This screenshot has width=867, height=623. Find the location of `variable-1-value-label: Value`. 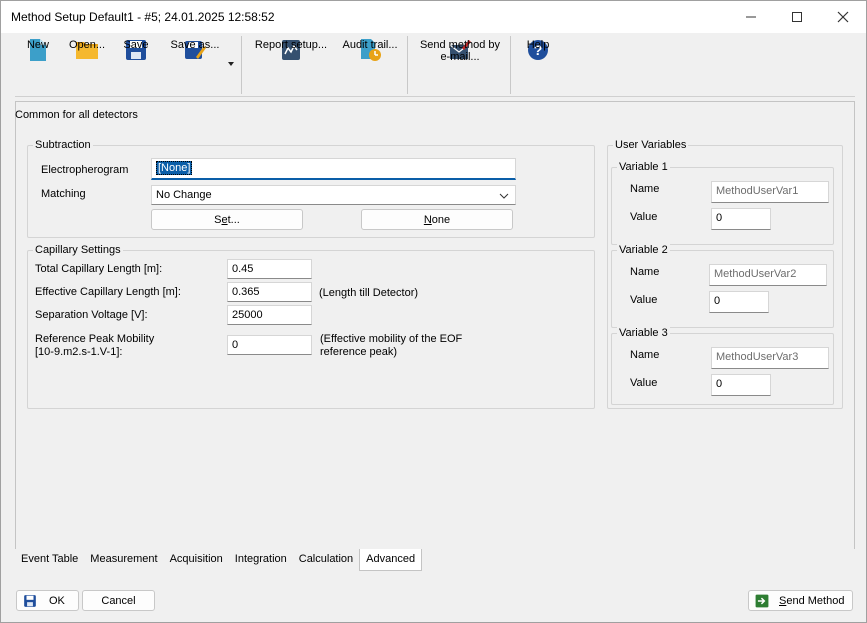

variable-1-value-label: Value is located at coordinates (644, 217).